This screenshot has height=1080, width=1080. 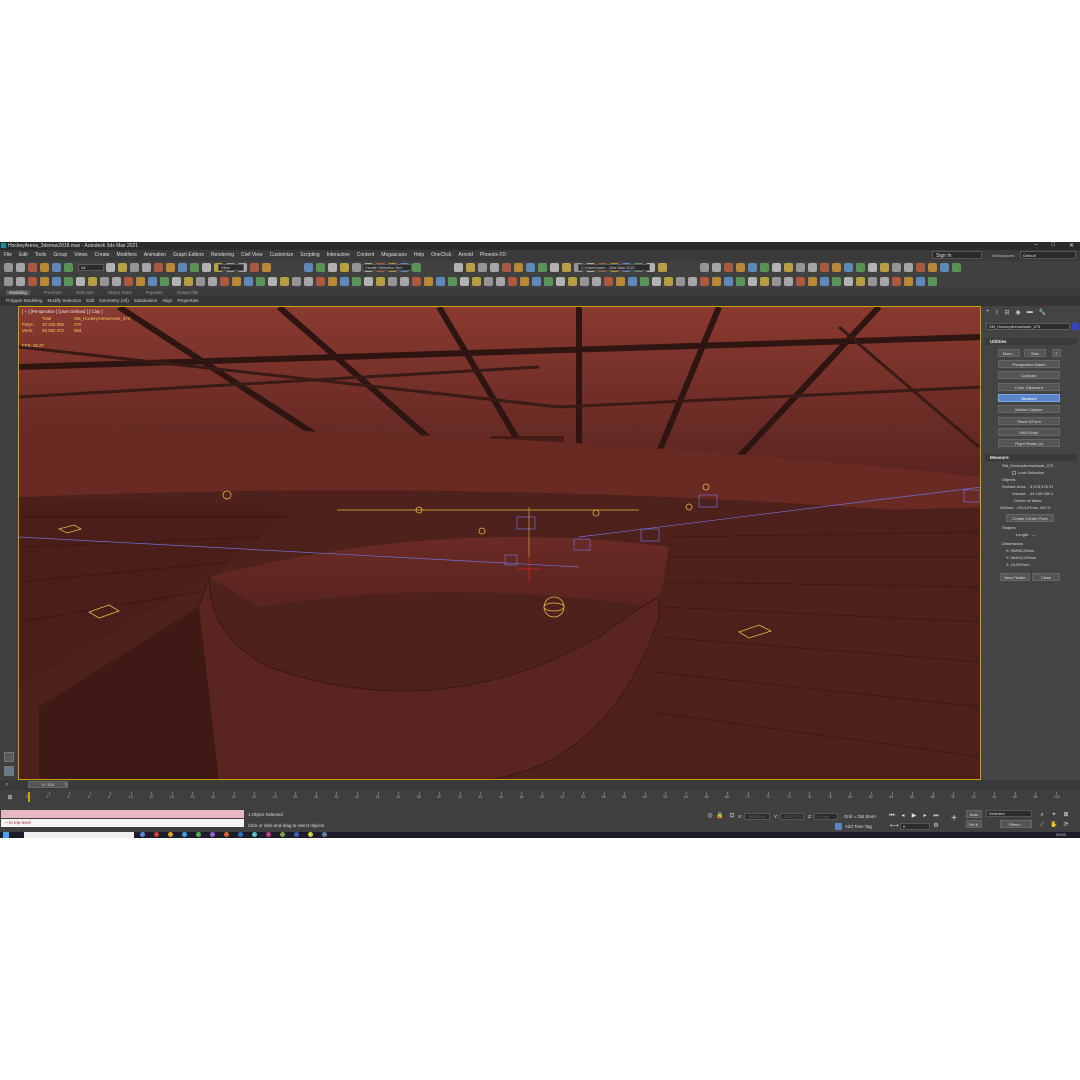 What do you see at coordinates (114, 300) in the screenshot?
I see `ribbon-geometry-all: Geometry (All)` at bounding box center [114, 300].